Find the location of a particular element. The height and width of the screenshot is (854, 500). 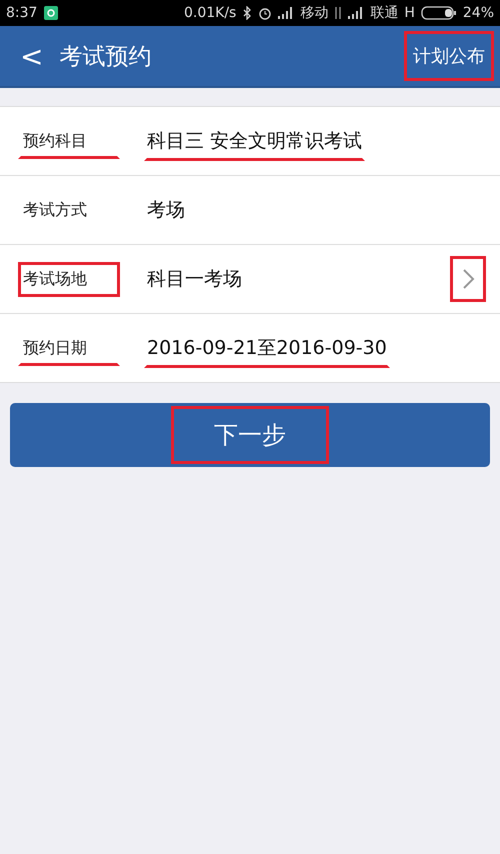

app-notification-icon is located at coordinates (51, 13).